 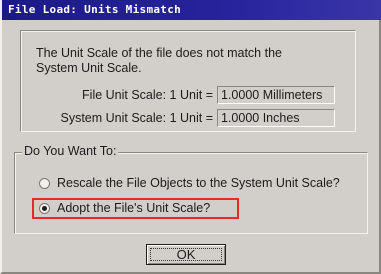 What do you see at coordinates (70, 151) in the screenshot?
I see `options-group-label: Do You Want To:` at bounding box center [70, 151].